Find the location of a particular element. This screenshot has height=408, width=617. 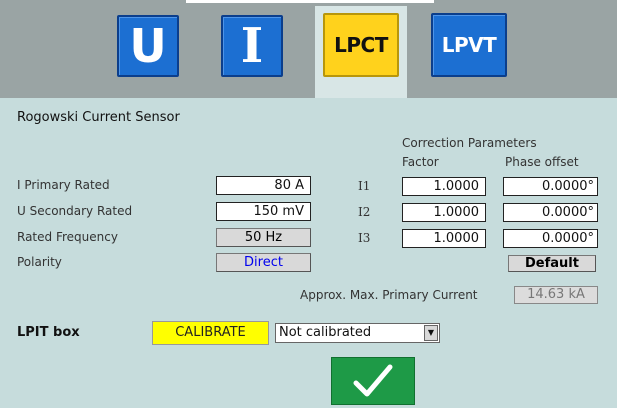

calibration-status-select: Not calibrated ▼ is located at coordinates (357, 333).